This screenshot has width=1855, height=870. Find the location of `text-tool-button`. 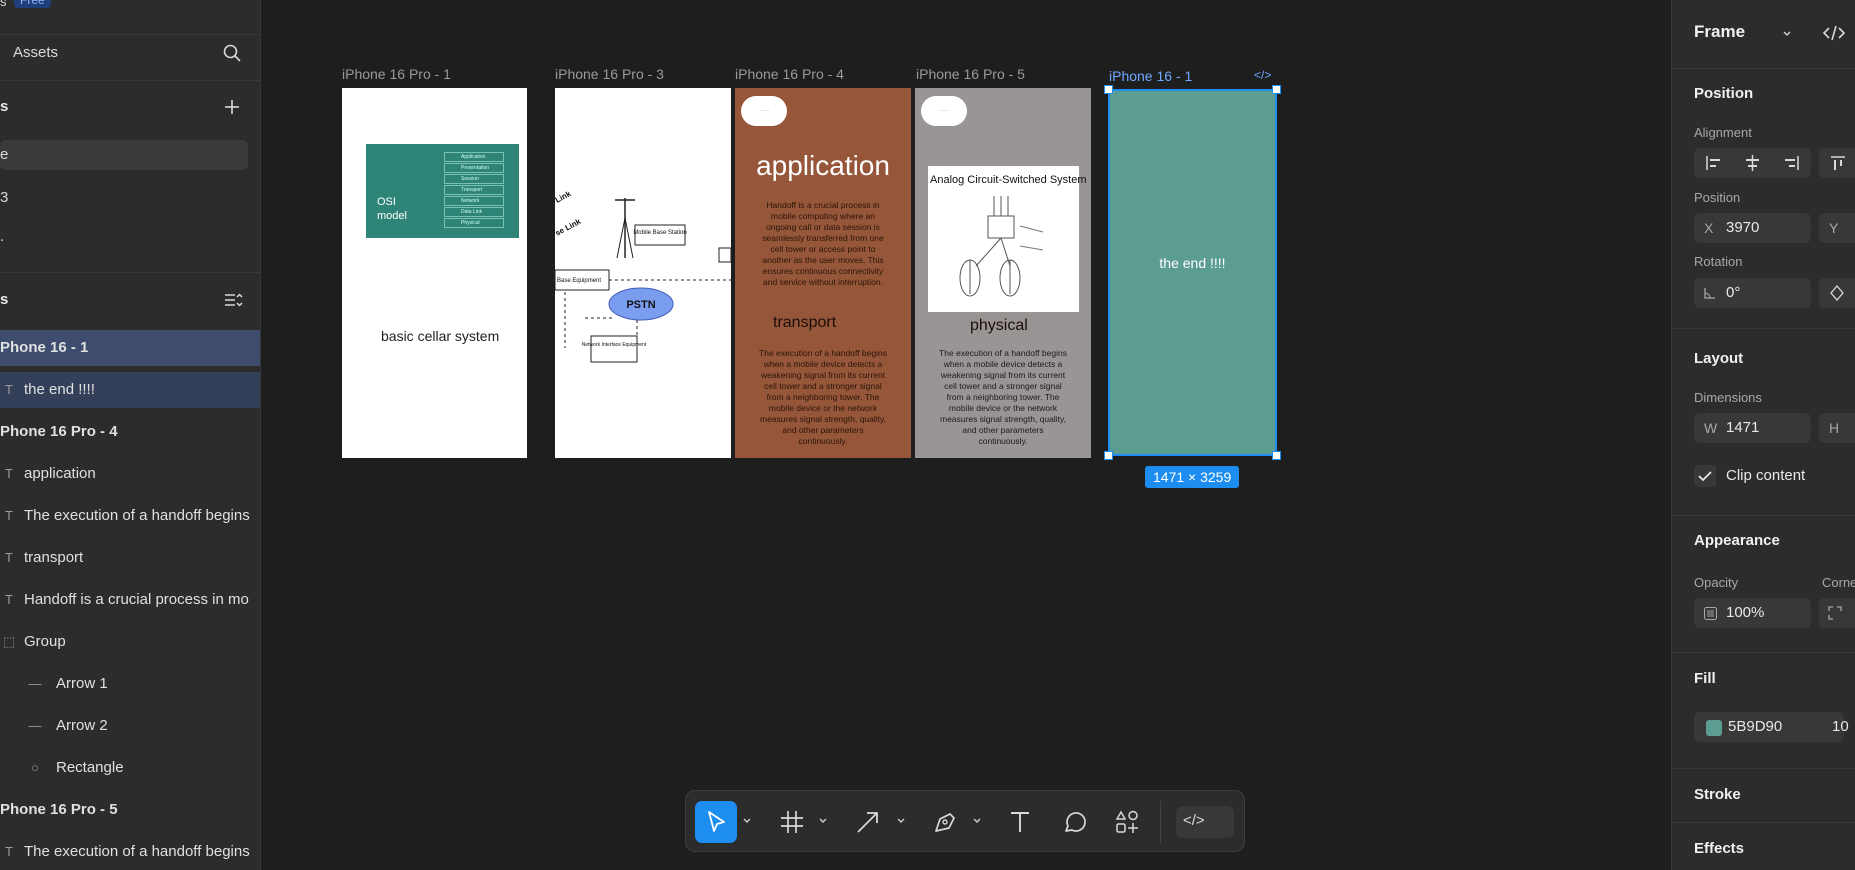

text-tool-button is located at coordinates (1020, 822).